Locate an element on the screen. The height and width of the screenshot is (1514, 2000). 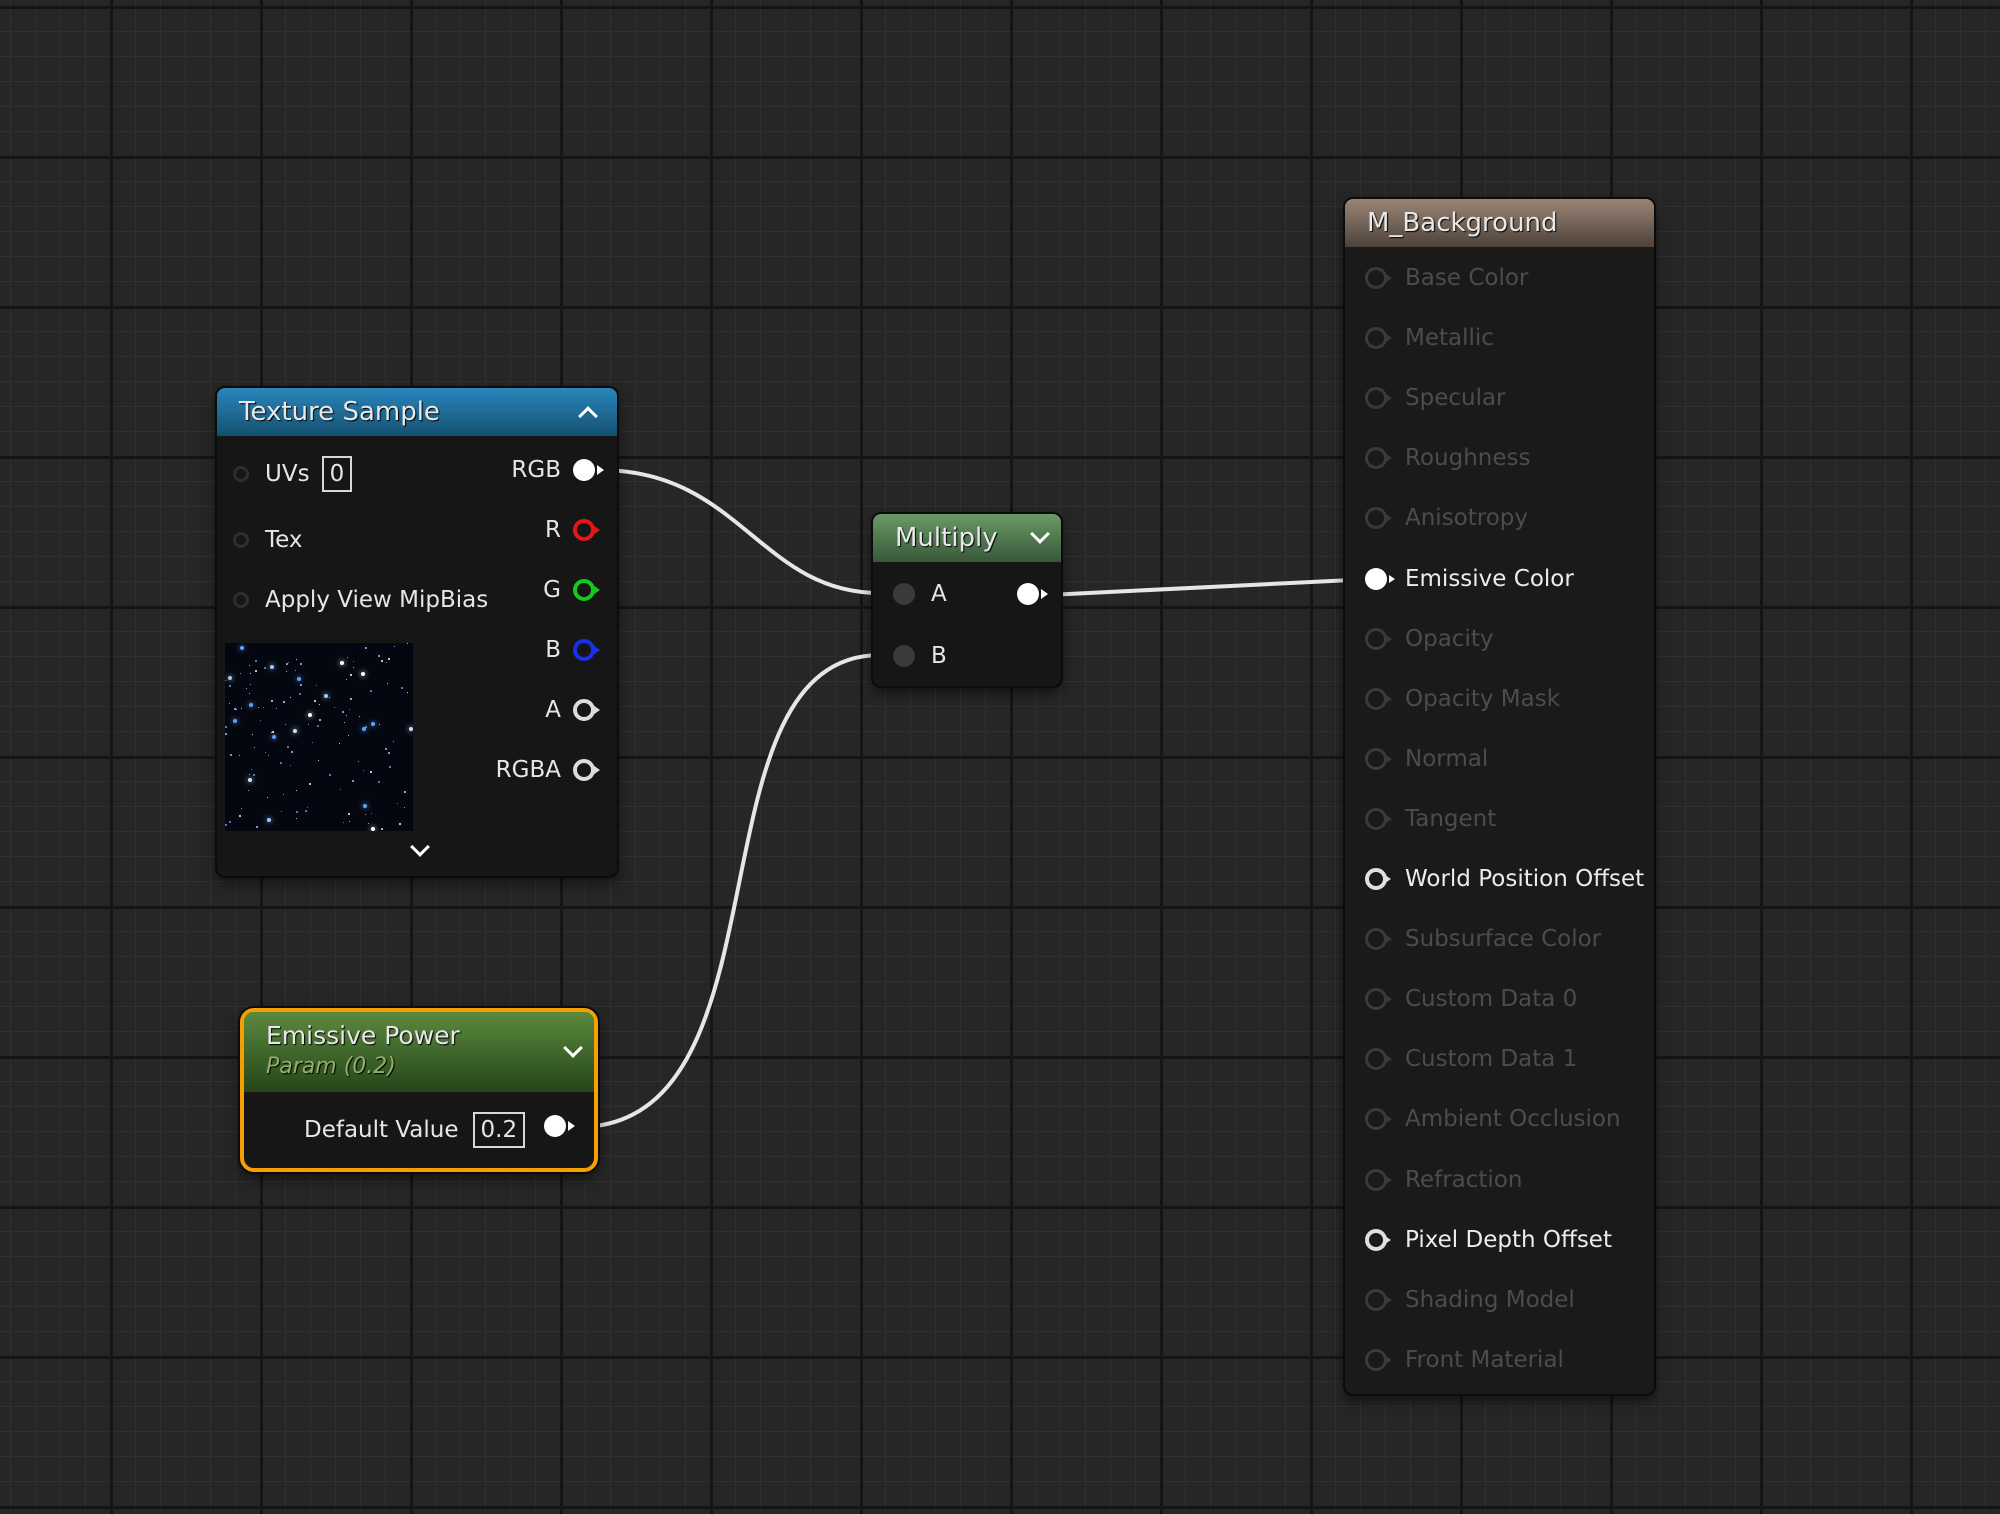
mipbias-pin-icon is located at coordinates (241, 600).